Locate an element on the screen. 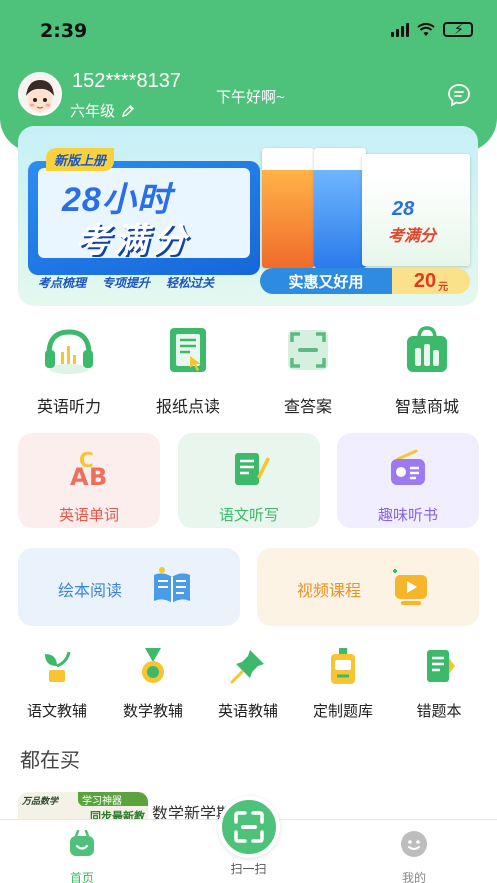  nav-label: 查答案 is located at coordinates (307, 407).